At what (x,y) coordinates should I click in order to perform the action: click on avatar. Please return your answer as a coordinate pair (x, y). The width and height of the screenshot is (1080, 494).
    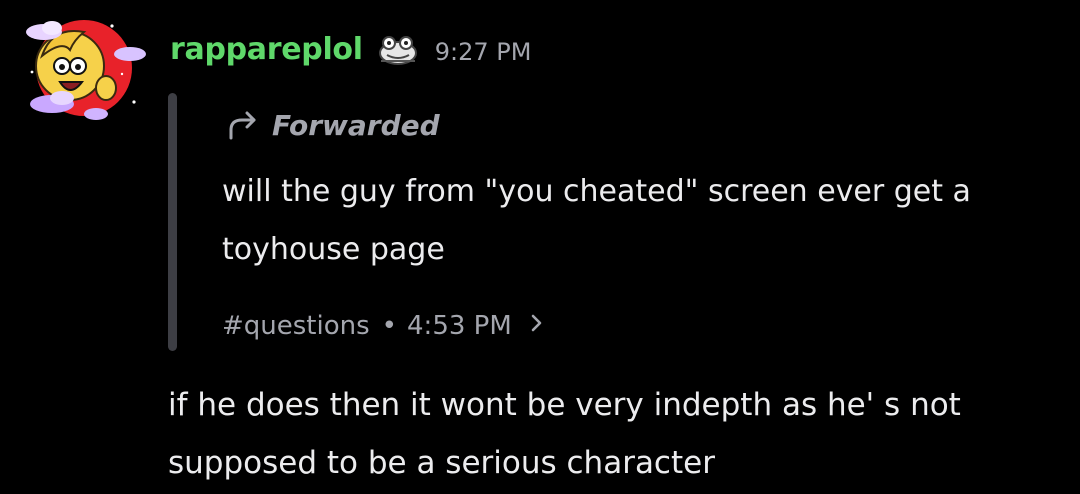
    Looking at the image, I should click on (84, 66).